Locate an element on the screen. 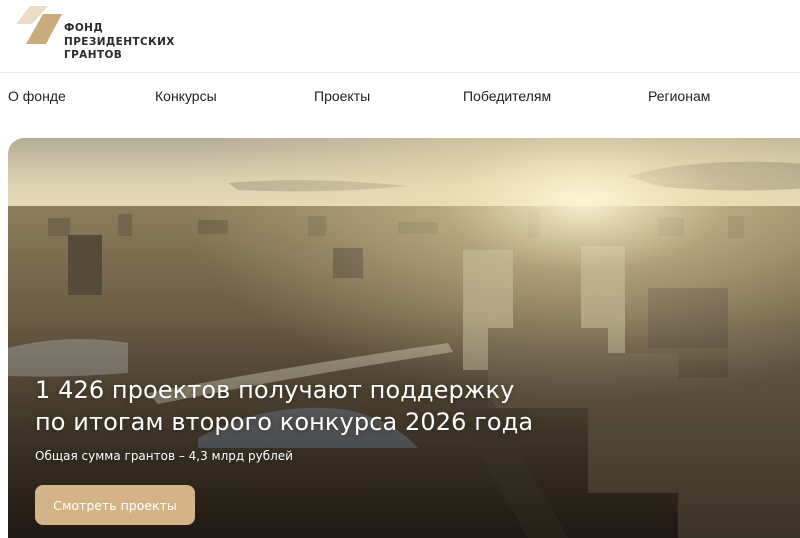 The image size is (800, 538). logo: Фонд президентских грантов is located at coordinates (95, 34).